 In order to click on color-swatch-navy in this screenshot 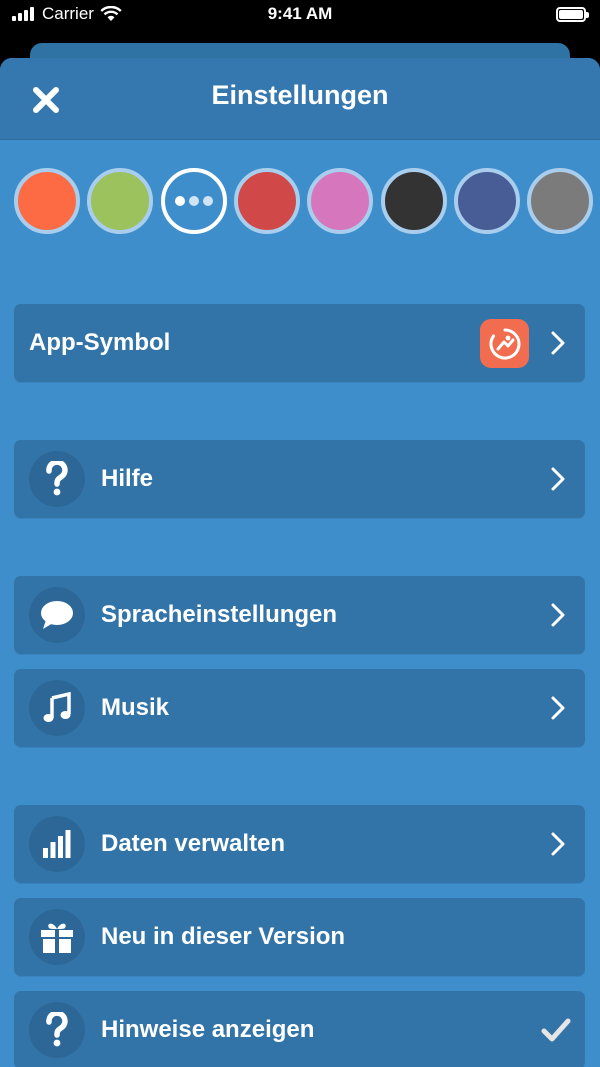, I will do `click(487, 201)`.